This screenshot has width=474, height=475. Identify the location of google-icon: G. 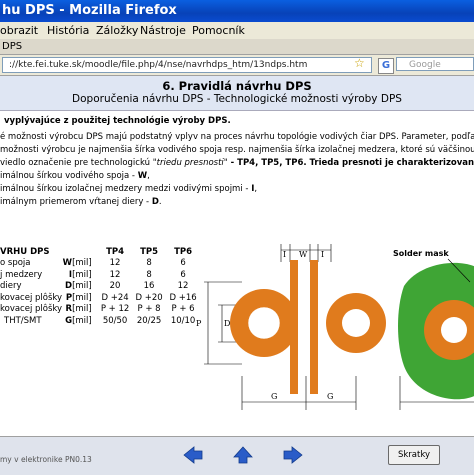
(386, 66).